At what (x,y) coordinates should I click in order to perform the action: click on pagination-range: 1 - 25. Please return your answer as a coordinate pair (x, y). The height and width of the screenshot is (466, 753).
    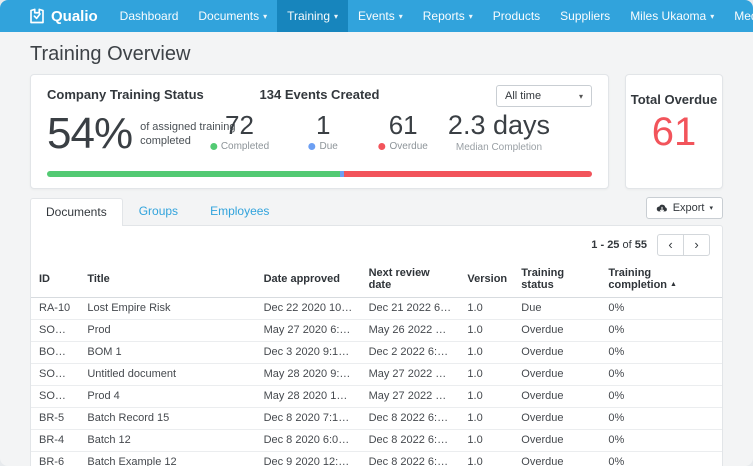
    Looking at the image, I should click on (605, 245).